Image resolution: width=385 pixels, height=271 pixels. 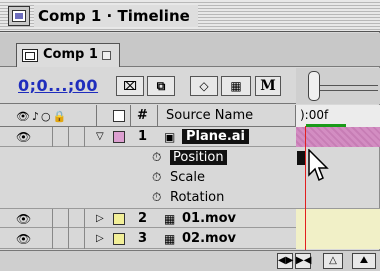 I want to click on layer-number: 1, so click(x=143, y=136).